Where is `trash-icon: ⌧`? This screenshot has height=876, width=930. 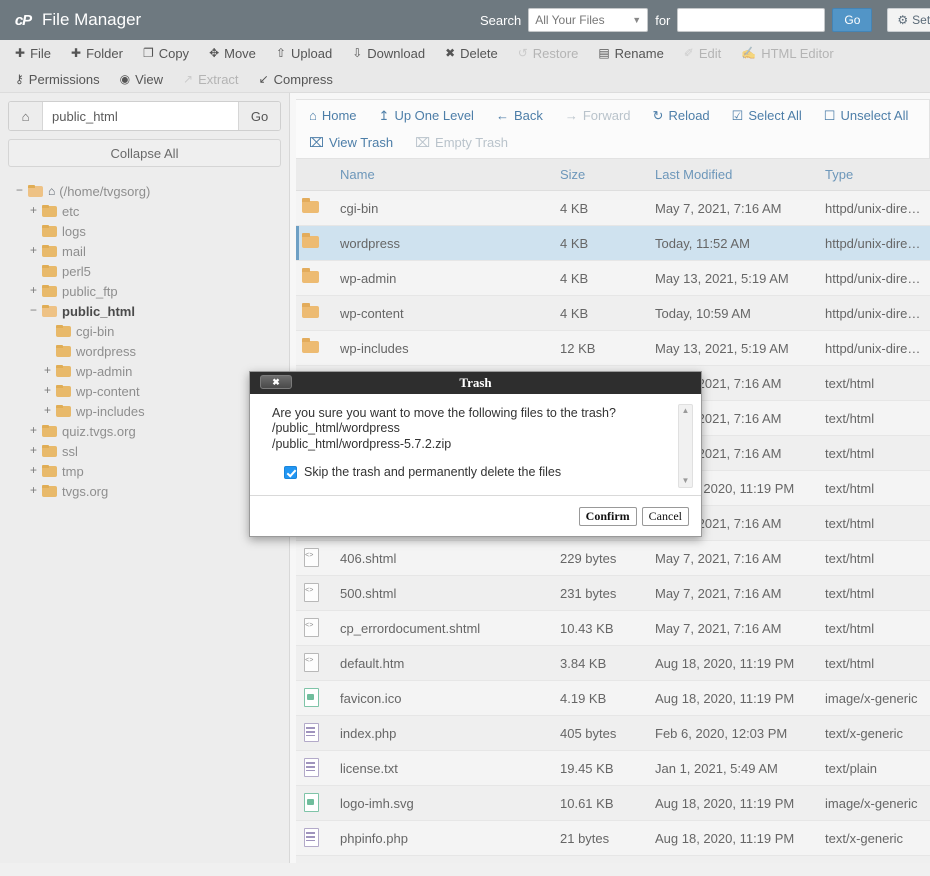 trash-icon: ⌧ is located at coordinates (316, 142).